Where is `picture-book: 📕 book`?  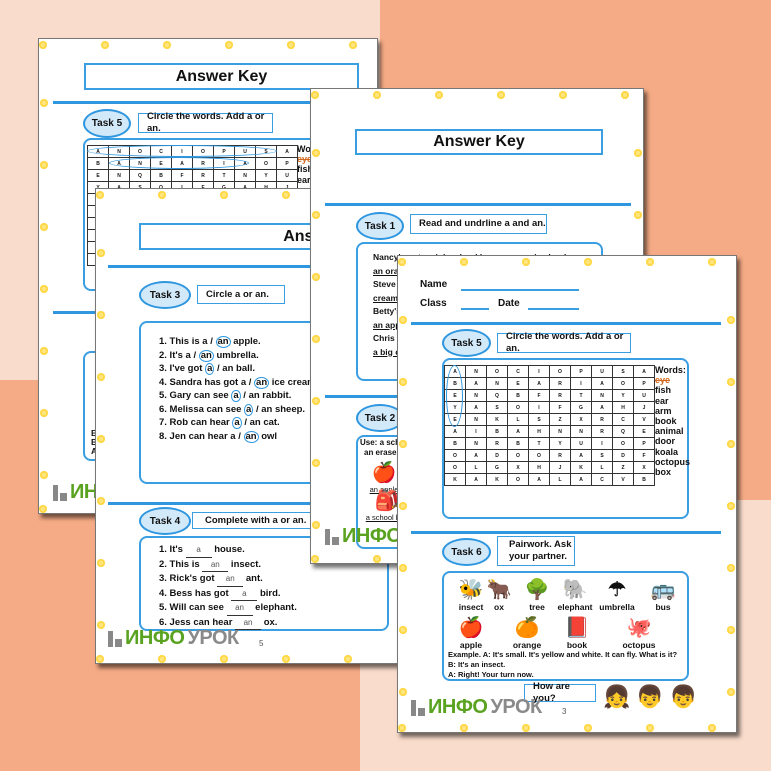 picture-book: 📕 book is located at coordinates (577, 633).